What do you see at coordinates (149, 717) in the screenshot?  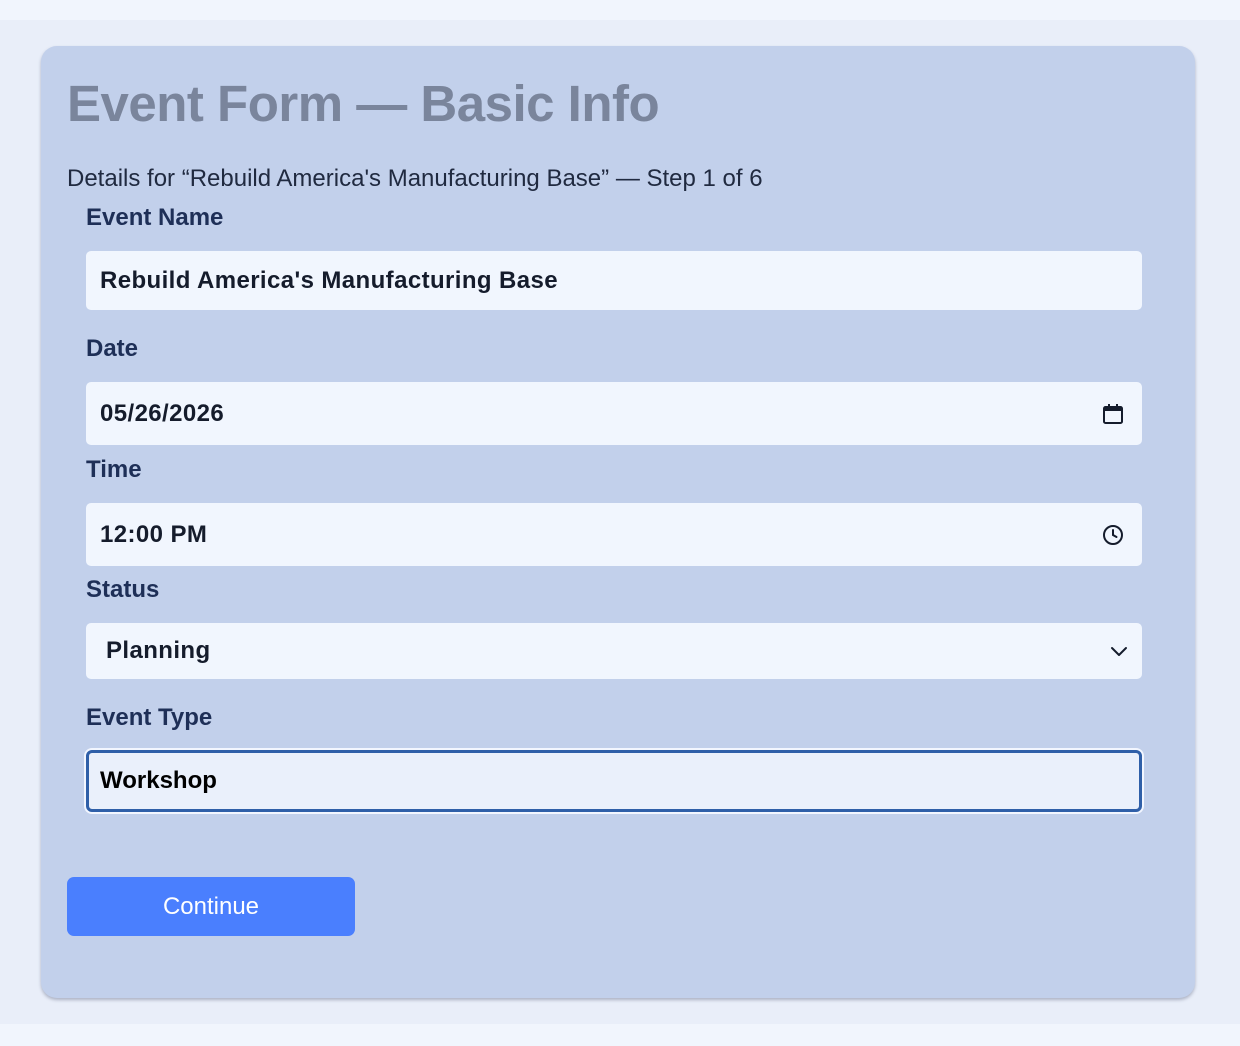 I see `event-type-label: Event Type` at bounding box center [149, 717].